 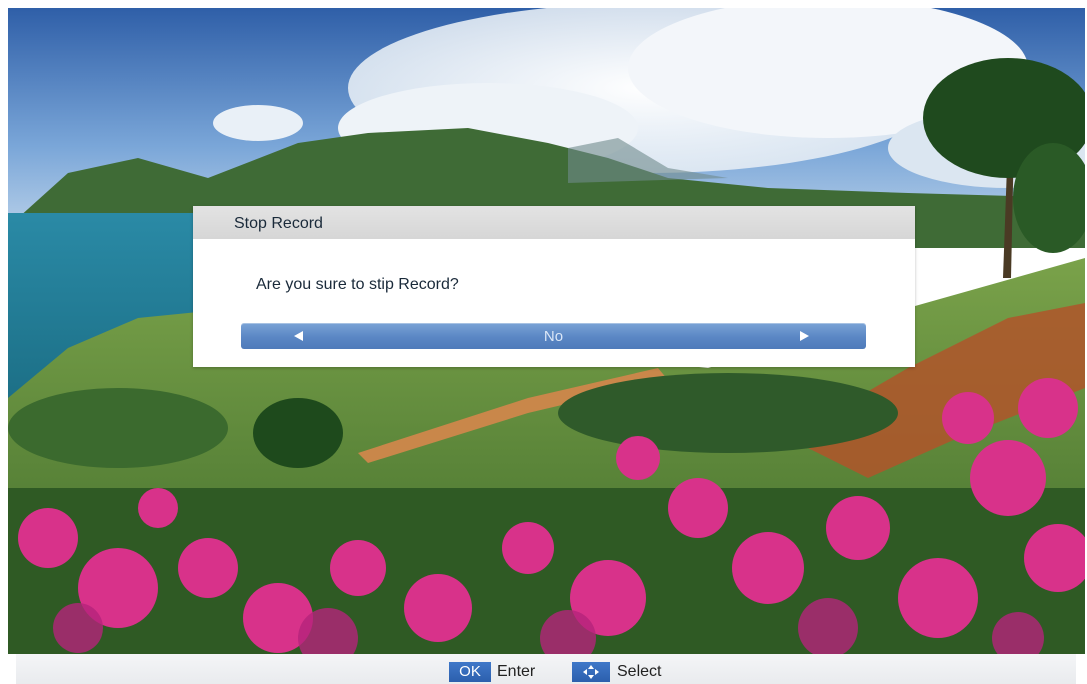 What do you see at coordinates (278, 223) in the screenshot?
I see `dialog-title: Stop Record` at bounding box center [278, 223].